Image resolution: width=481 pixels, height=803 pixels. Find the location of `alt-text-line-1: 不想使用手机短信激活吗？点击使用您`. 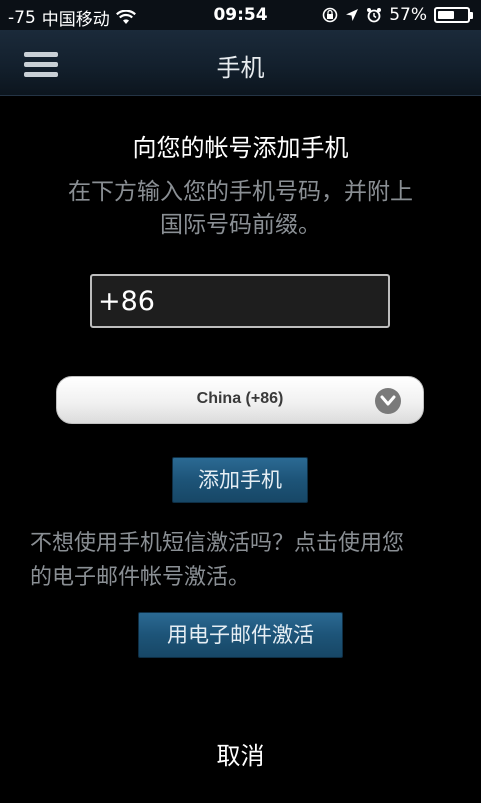

alt-text-line-1: 不想使用手机短信激活吗？点击使用您 is located at coordinates (217, 543).